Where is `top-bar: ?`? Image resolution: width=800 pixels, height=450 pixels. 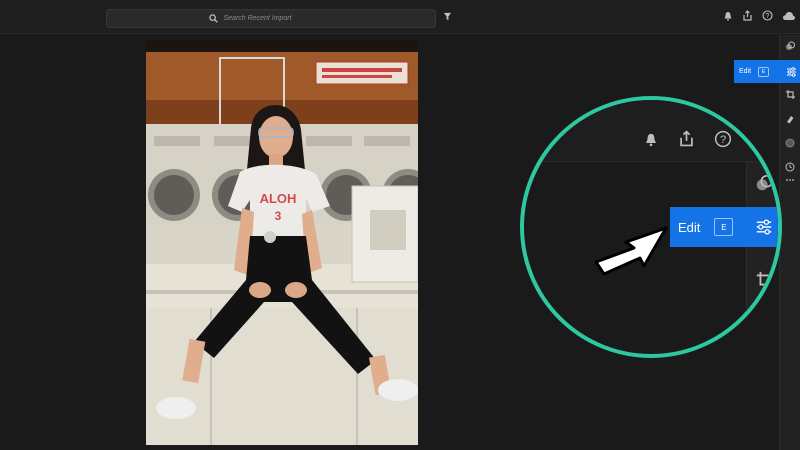 top-bar: ? is located at coordinates (400, 17).